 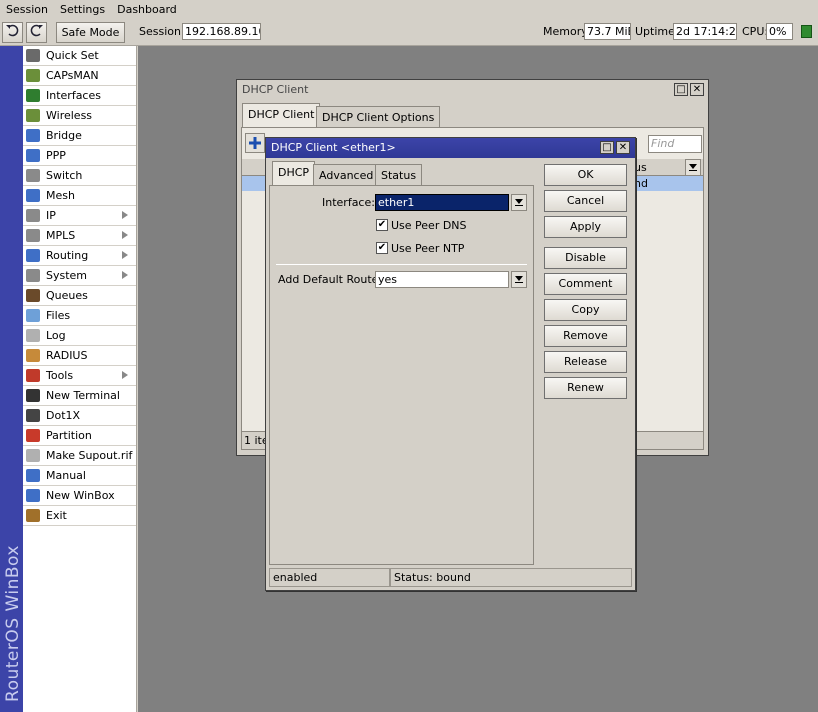 I want to click on sidebar-item-make-supout-rif: Make Supout.rif, so click(x=79, y=456).